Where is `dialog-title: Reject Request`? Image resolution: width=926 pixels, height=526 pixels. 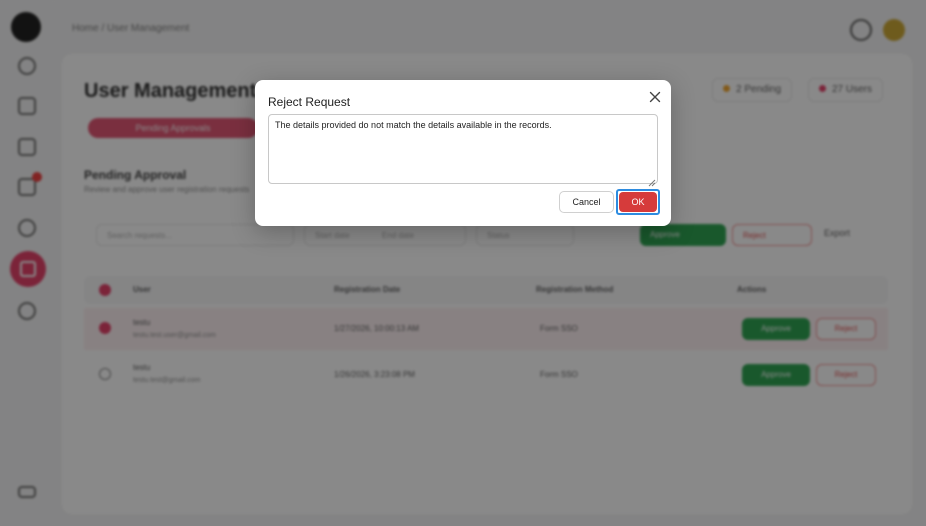
dialog-title: Reject Request is located at coordinates (309, 102).